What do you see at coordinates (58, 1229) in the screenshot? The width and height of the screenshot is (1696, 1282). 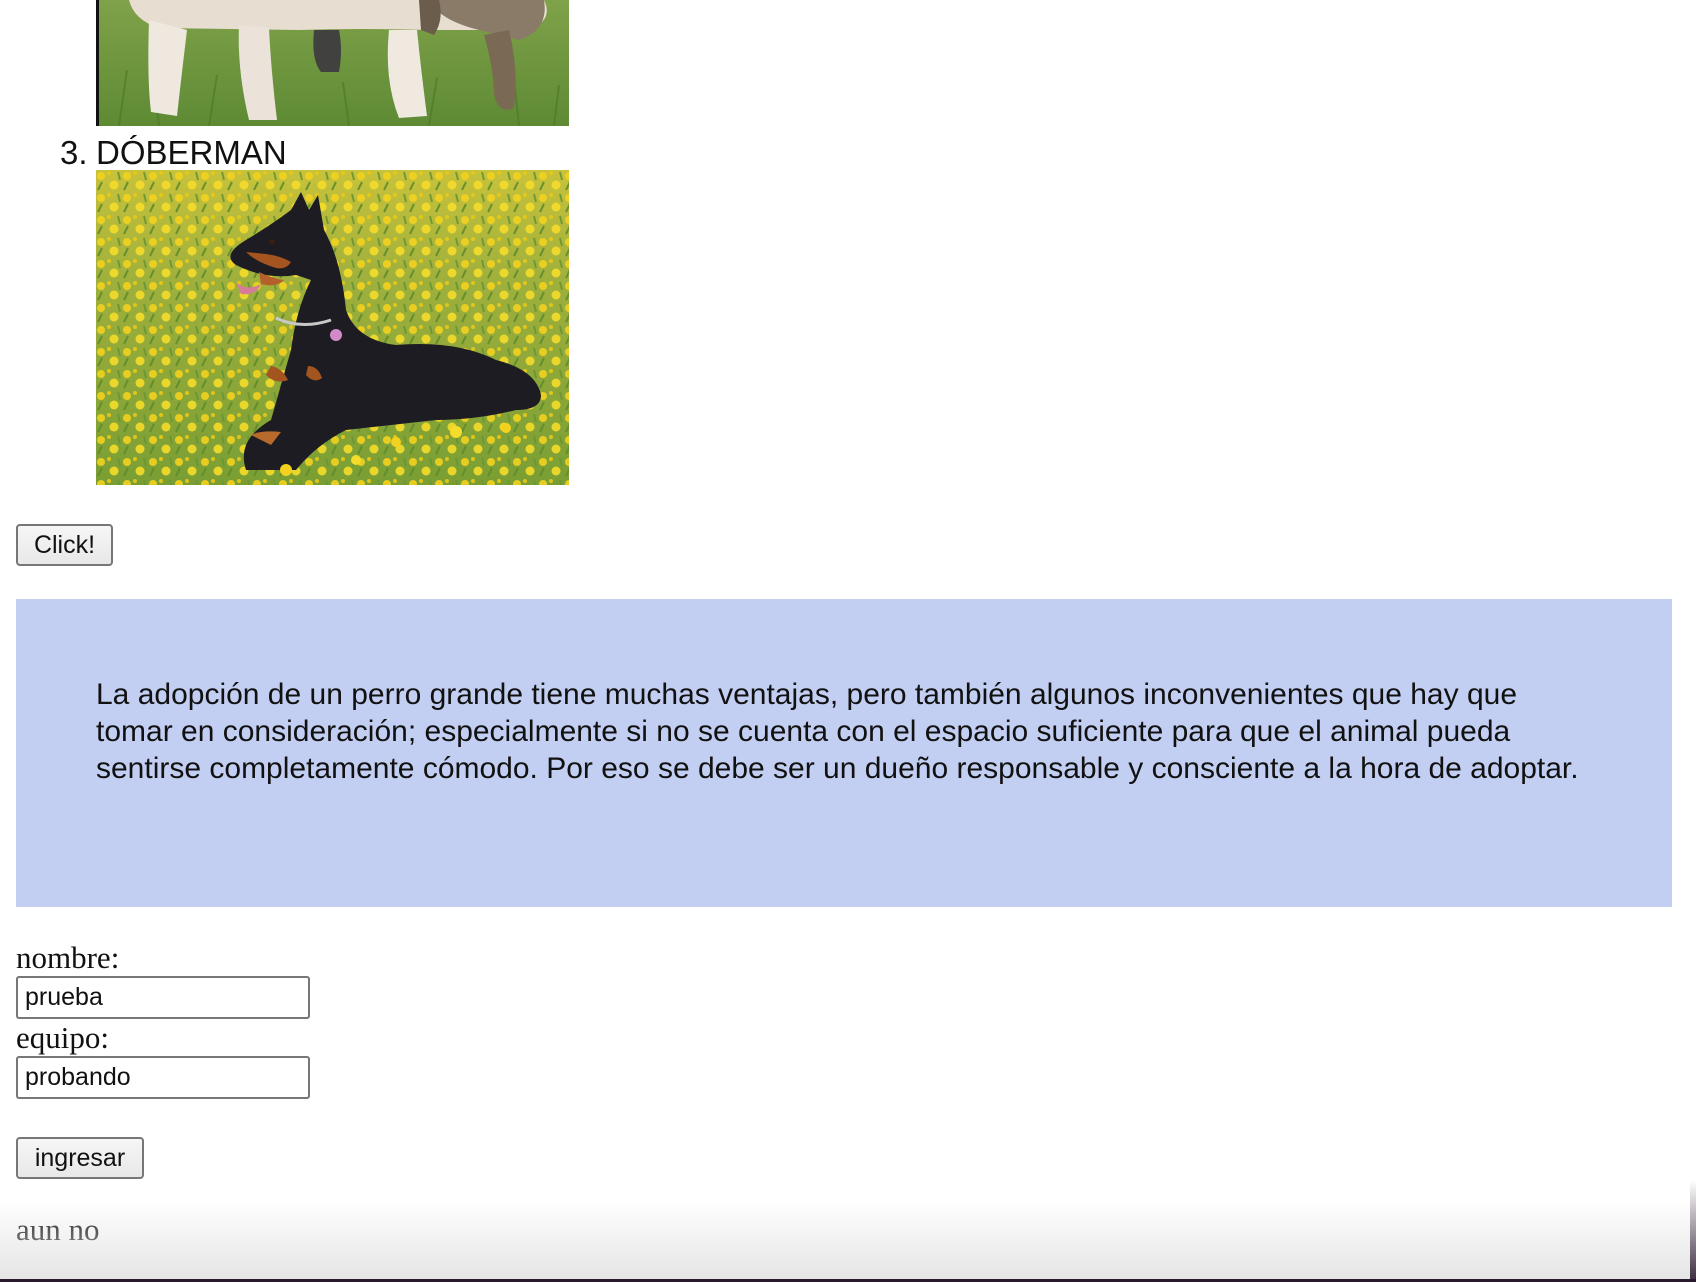 I see `status-text: aun no` at bounding box center [58, 1229].